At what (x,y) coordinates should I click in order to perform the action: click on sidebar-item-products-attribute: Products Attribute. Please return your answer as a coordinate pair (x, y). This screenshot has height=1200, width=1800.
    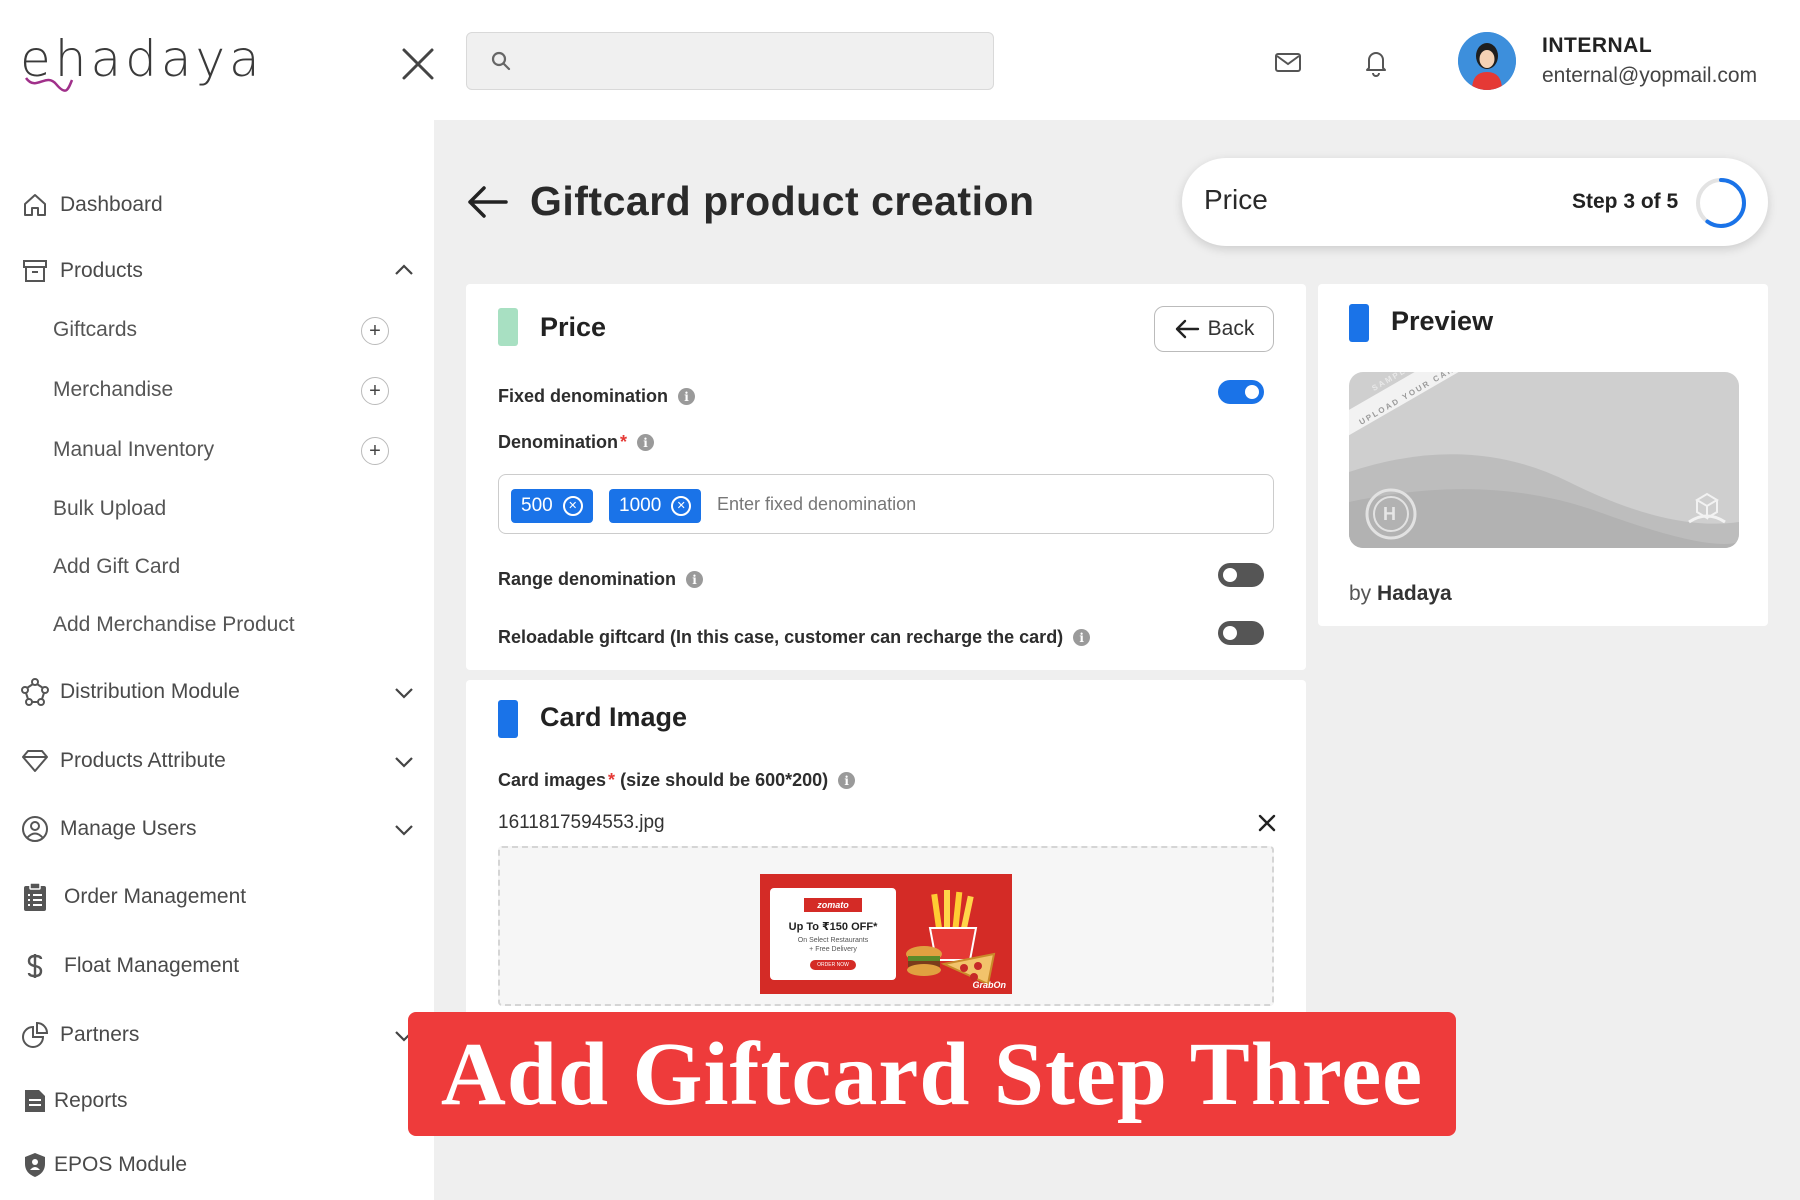
    Looking at the image, I should click on (123, 761).